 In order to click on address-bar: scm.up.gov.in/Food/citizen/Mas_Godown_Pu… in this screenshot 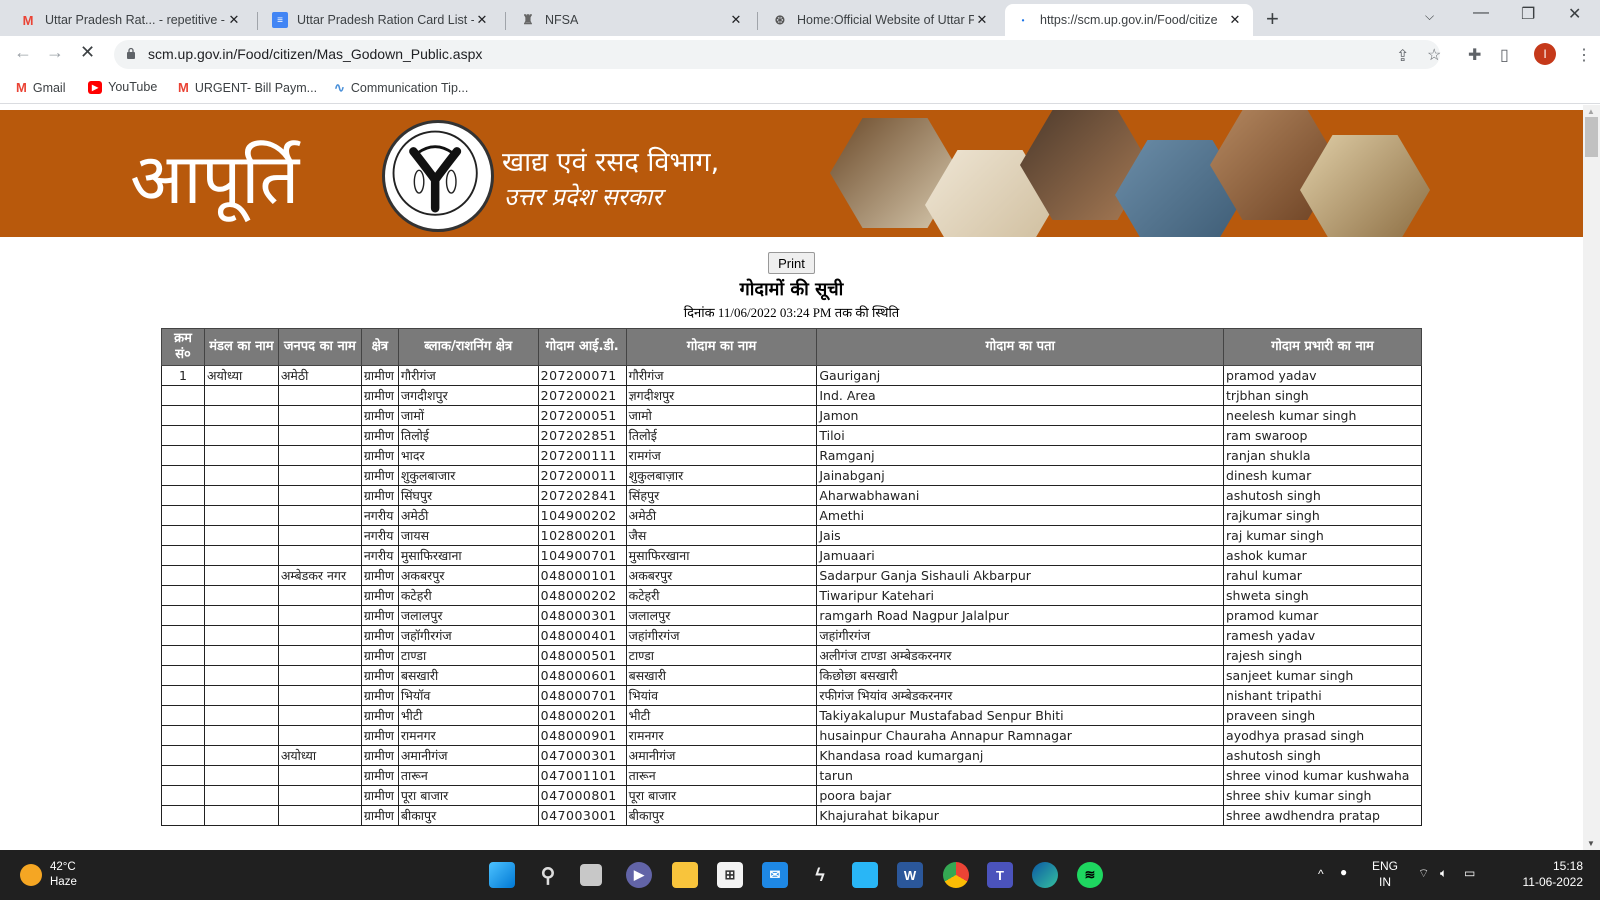, I will do `click(777, 54)`.